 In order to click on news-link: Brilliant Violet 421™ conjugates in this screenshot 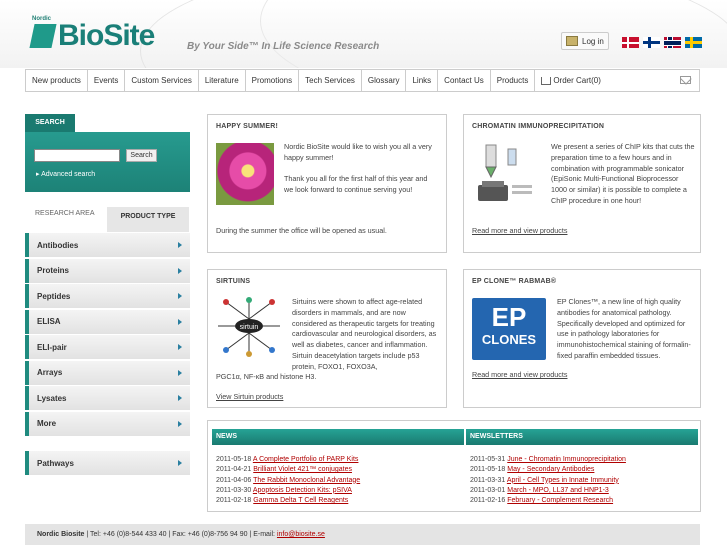, I will do `click(302, 469)`.